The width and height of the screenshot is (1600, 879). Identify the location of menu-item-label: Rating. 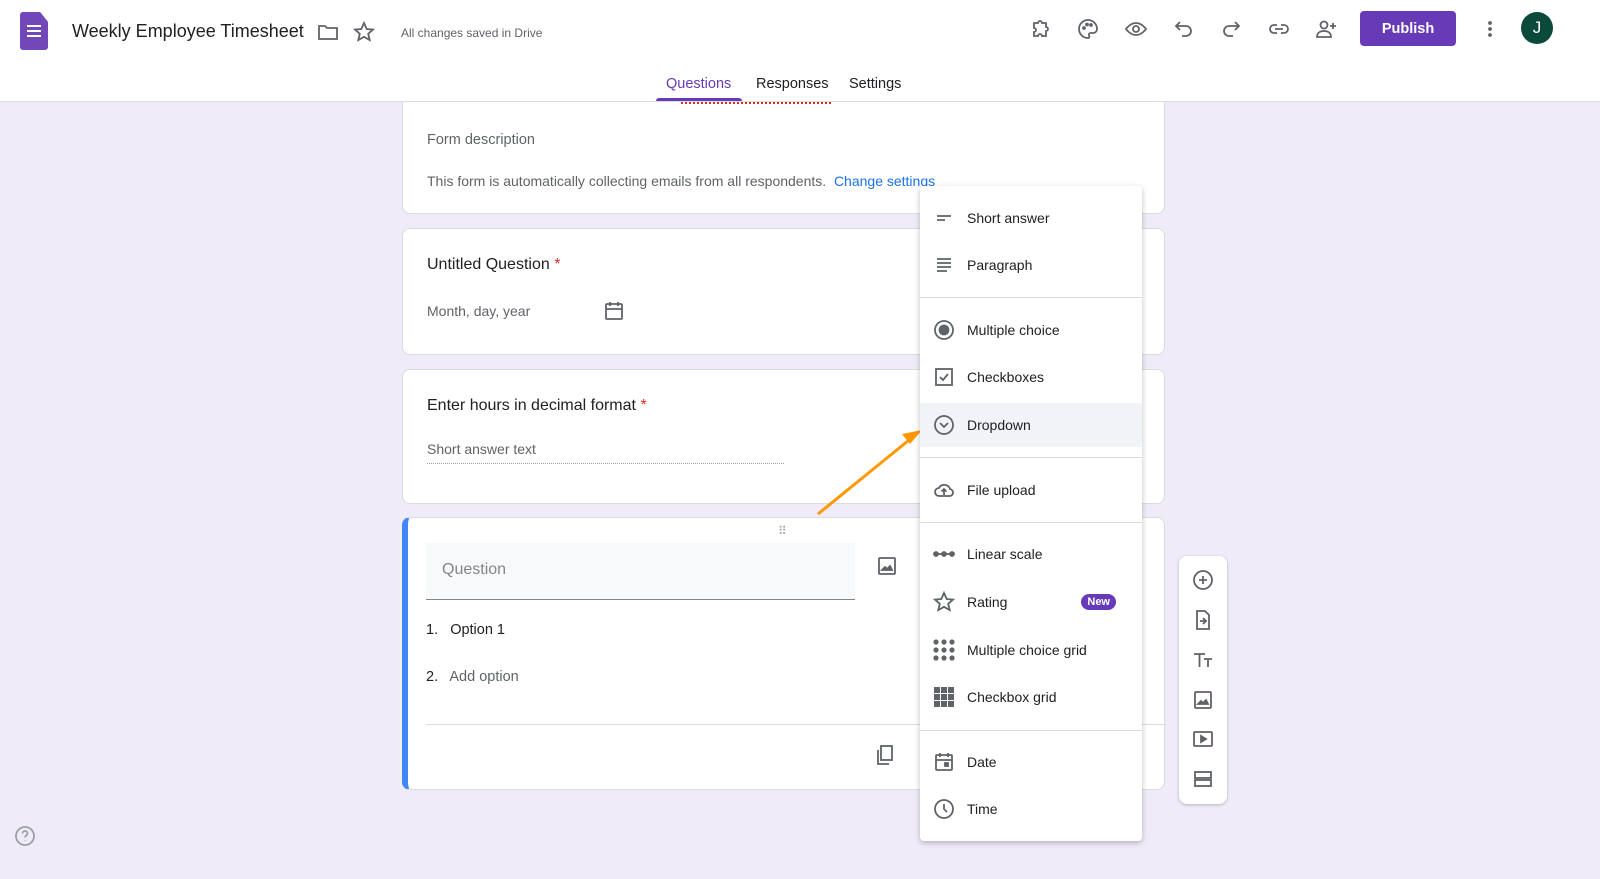
(987, 602).